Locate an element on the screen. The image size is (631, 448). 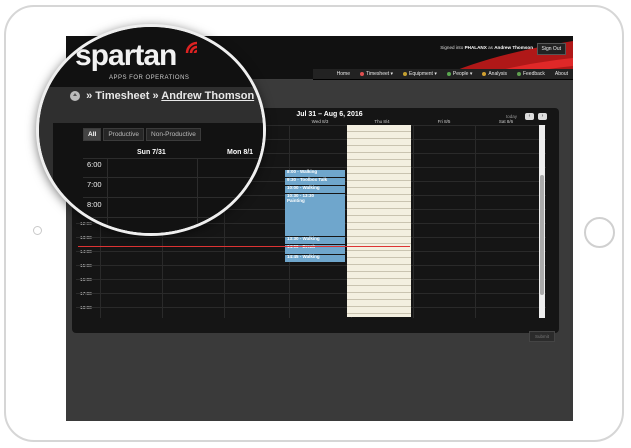
as-text: as is located at coordinates (490, 47).